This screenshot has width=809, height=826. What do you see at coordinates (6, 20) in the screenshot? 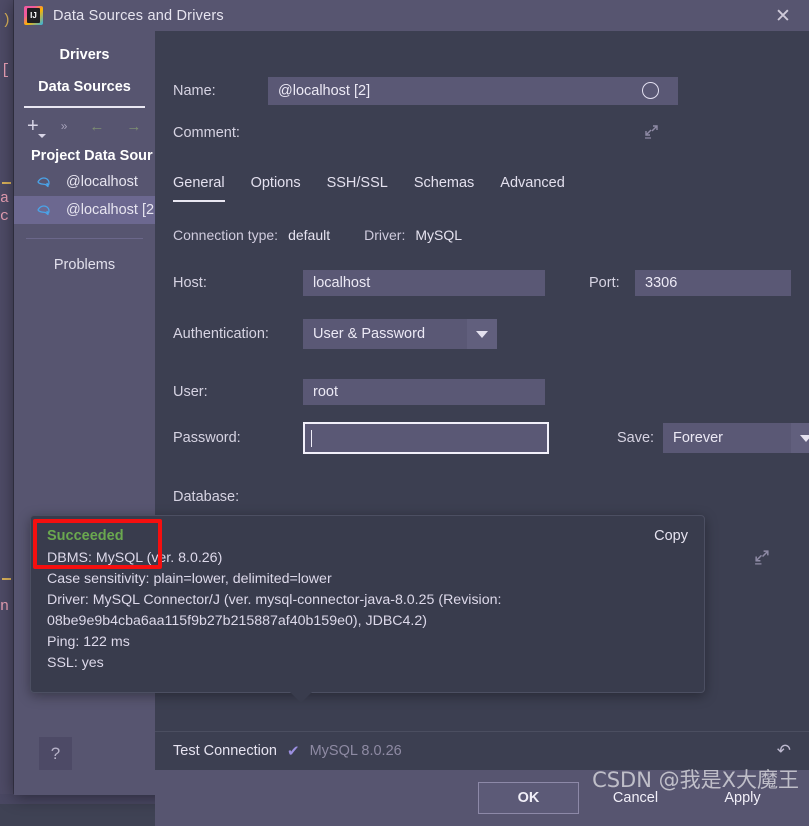
I see `bg-code-token: )` at bounding box center [6, 20].